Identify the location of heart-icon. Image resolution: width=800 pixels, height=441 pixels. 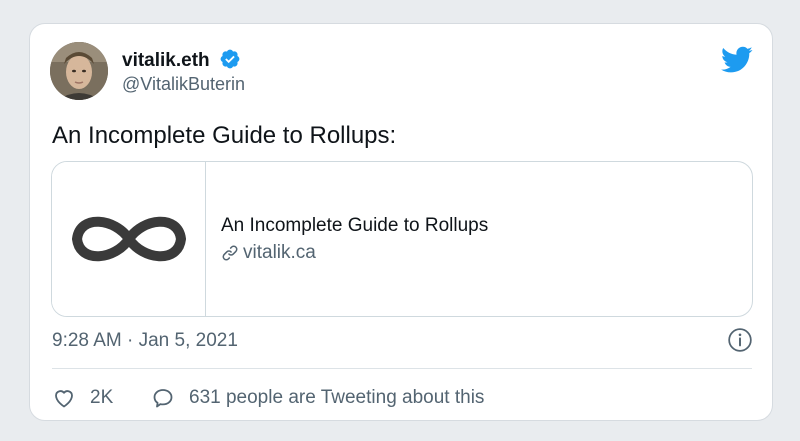
(64, 399).